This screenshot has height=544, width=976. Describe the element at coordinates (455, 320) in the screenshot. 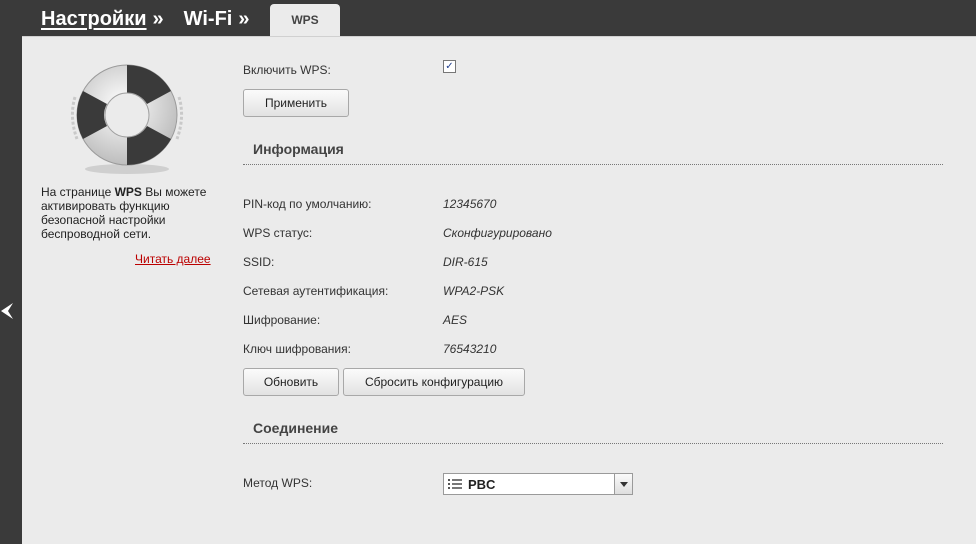

I see `encryption-value: AES` at that location.